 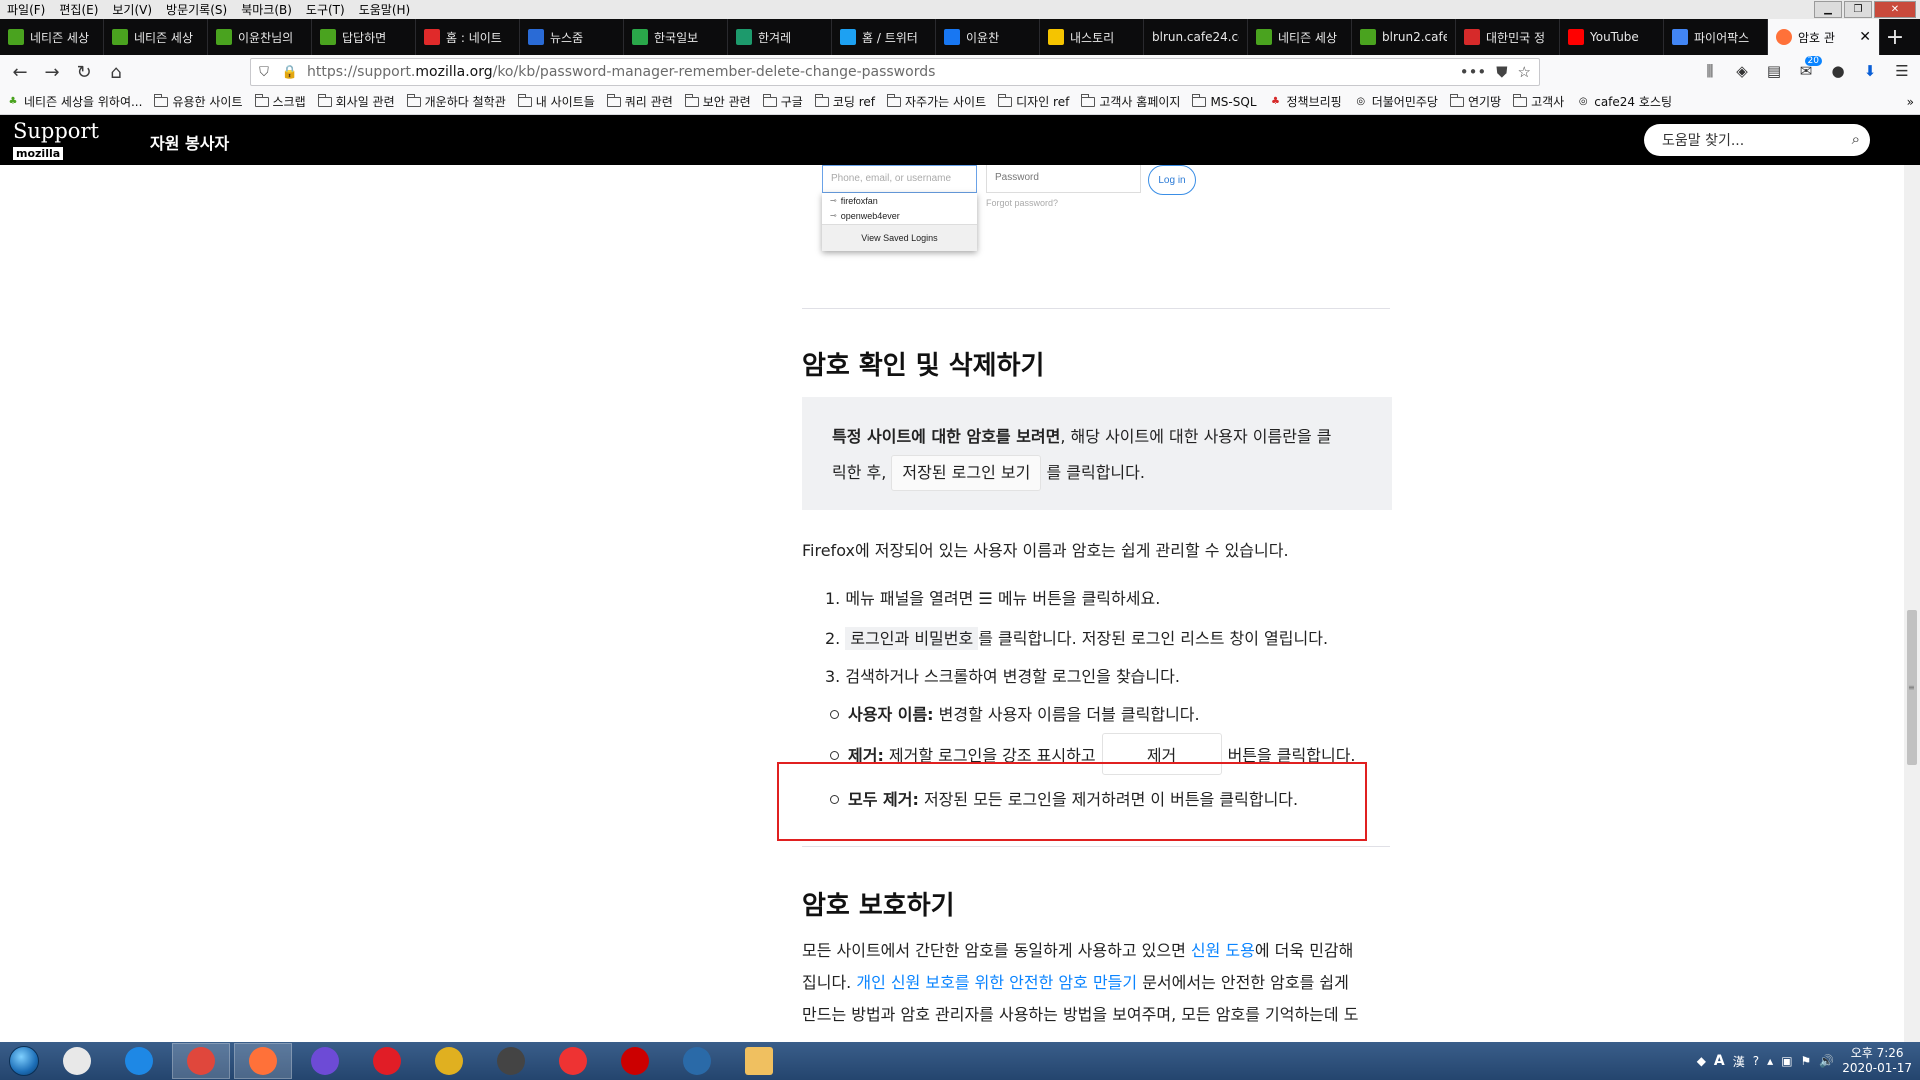 I want to click on page-actions-icon: •••, so click(x=1473, y=72).